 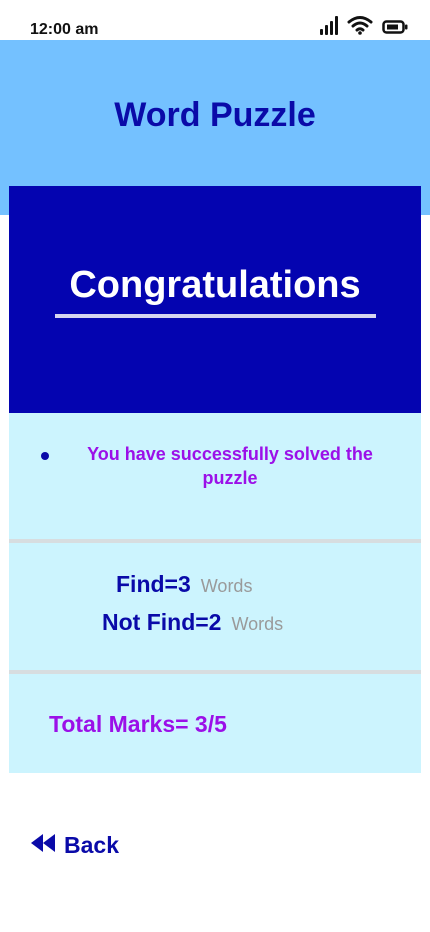 I want to click on find-count: Find=3, so click(x=153, y=584).